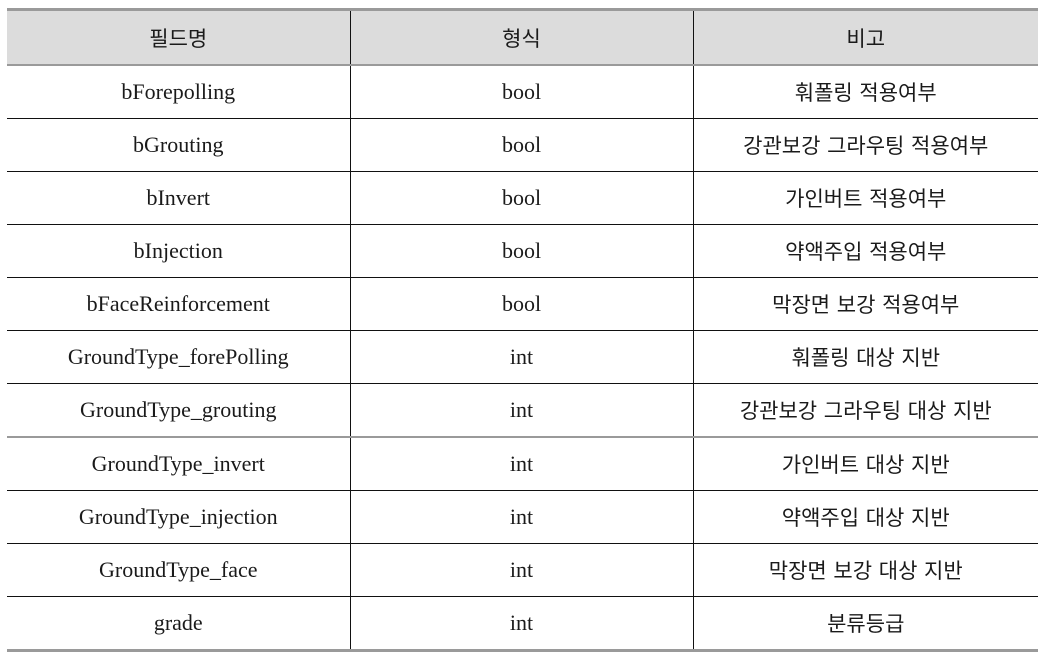 This screenshot has width=1045, height=664. Describe the element at coordinates (179, 357) in the screenshot. I see `field-name-cell: GroundType_forePolling` at that location.